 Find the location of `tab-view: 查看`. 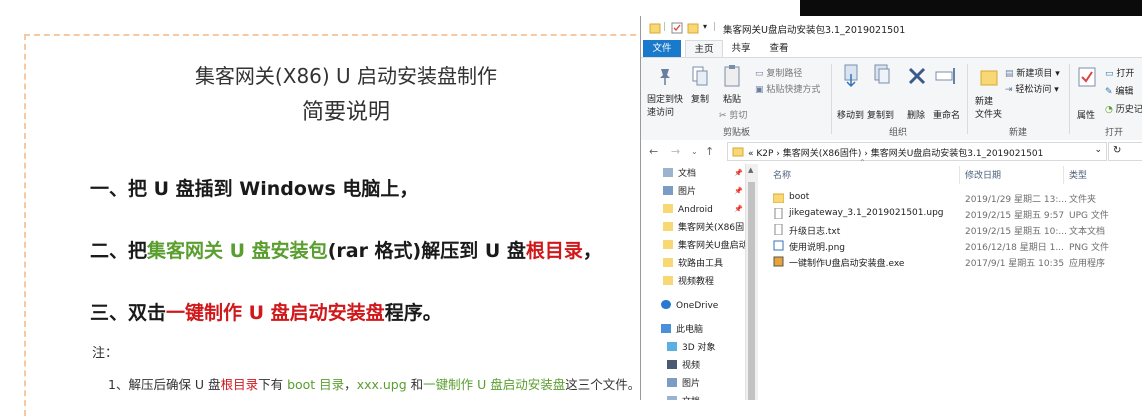

tab-view: 查看 is located at coordinates (779, 48).